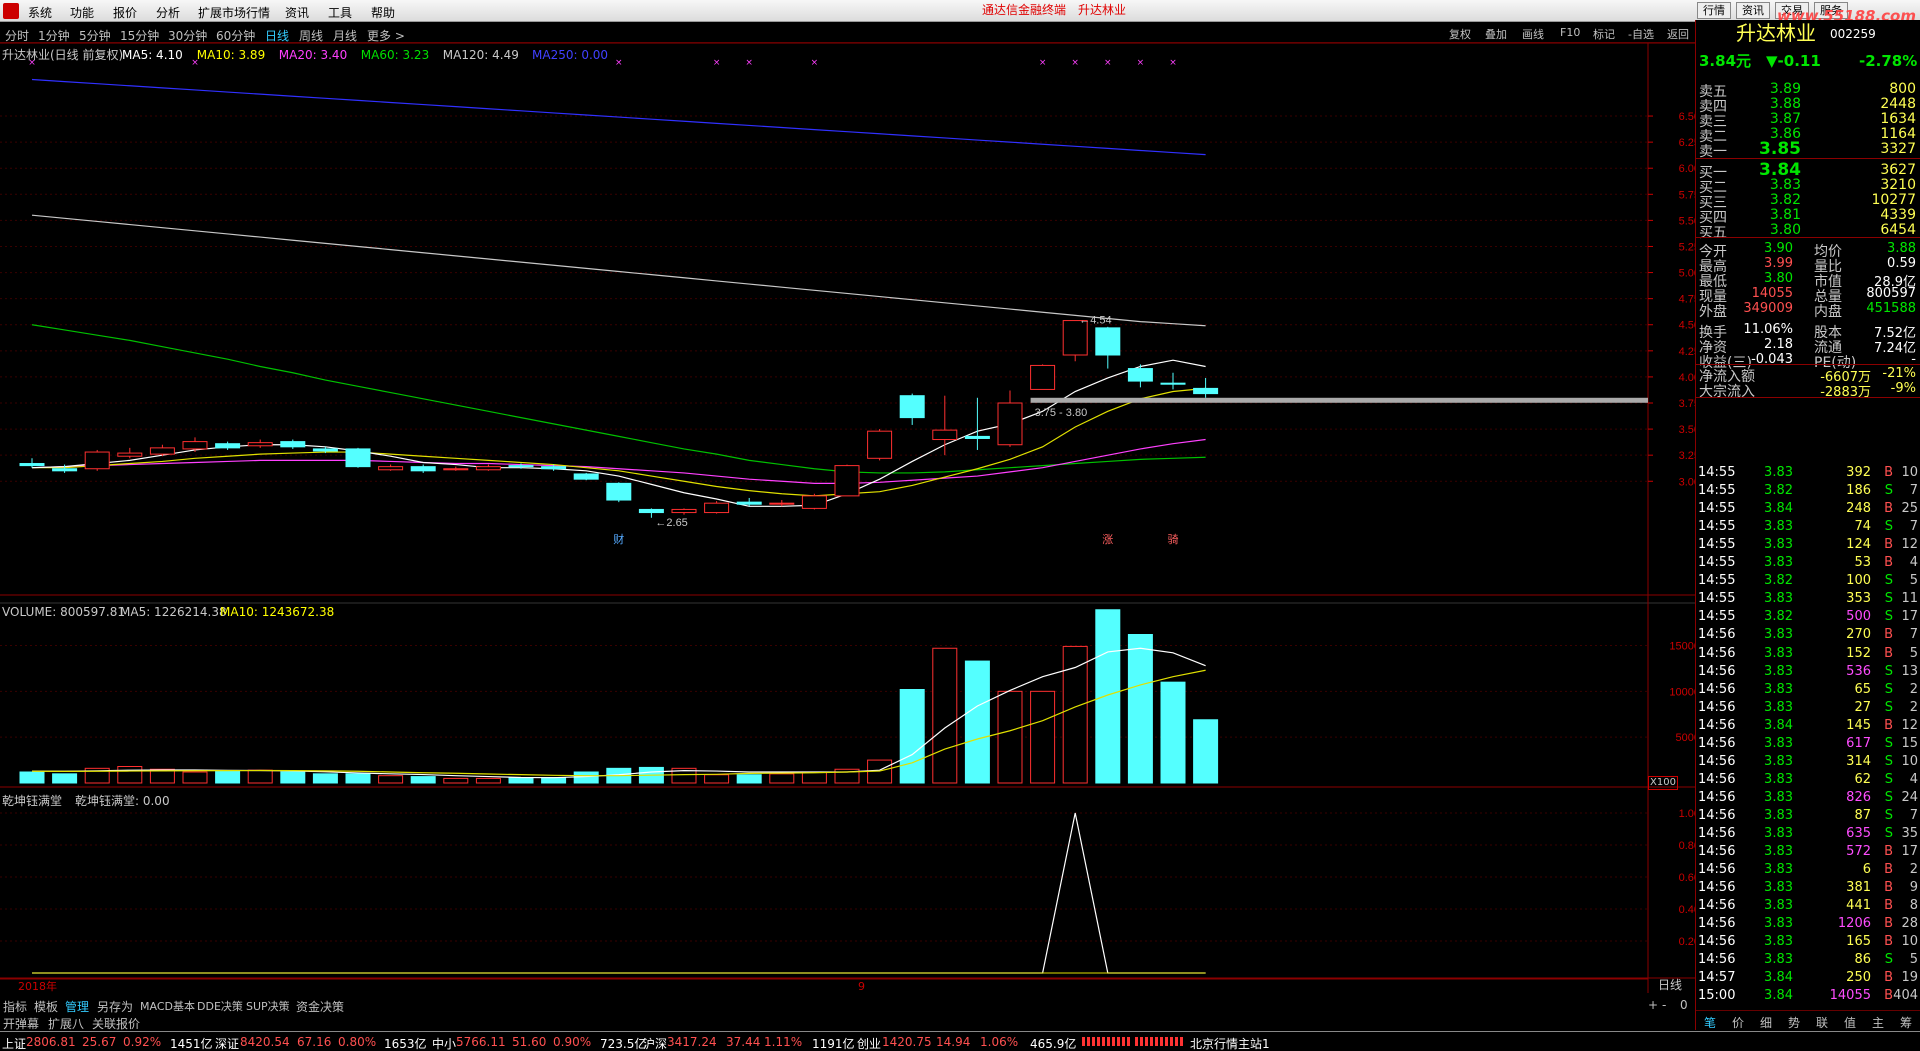 Image resolution: width=1920 pixels, height=1051 pixels. I want to click on zoom-reset-button: 0, so click(1684, 1005).